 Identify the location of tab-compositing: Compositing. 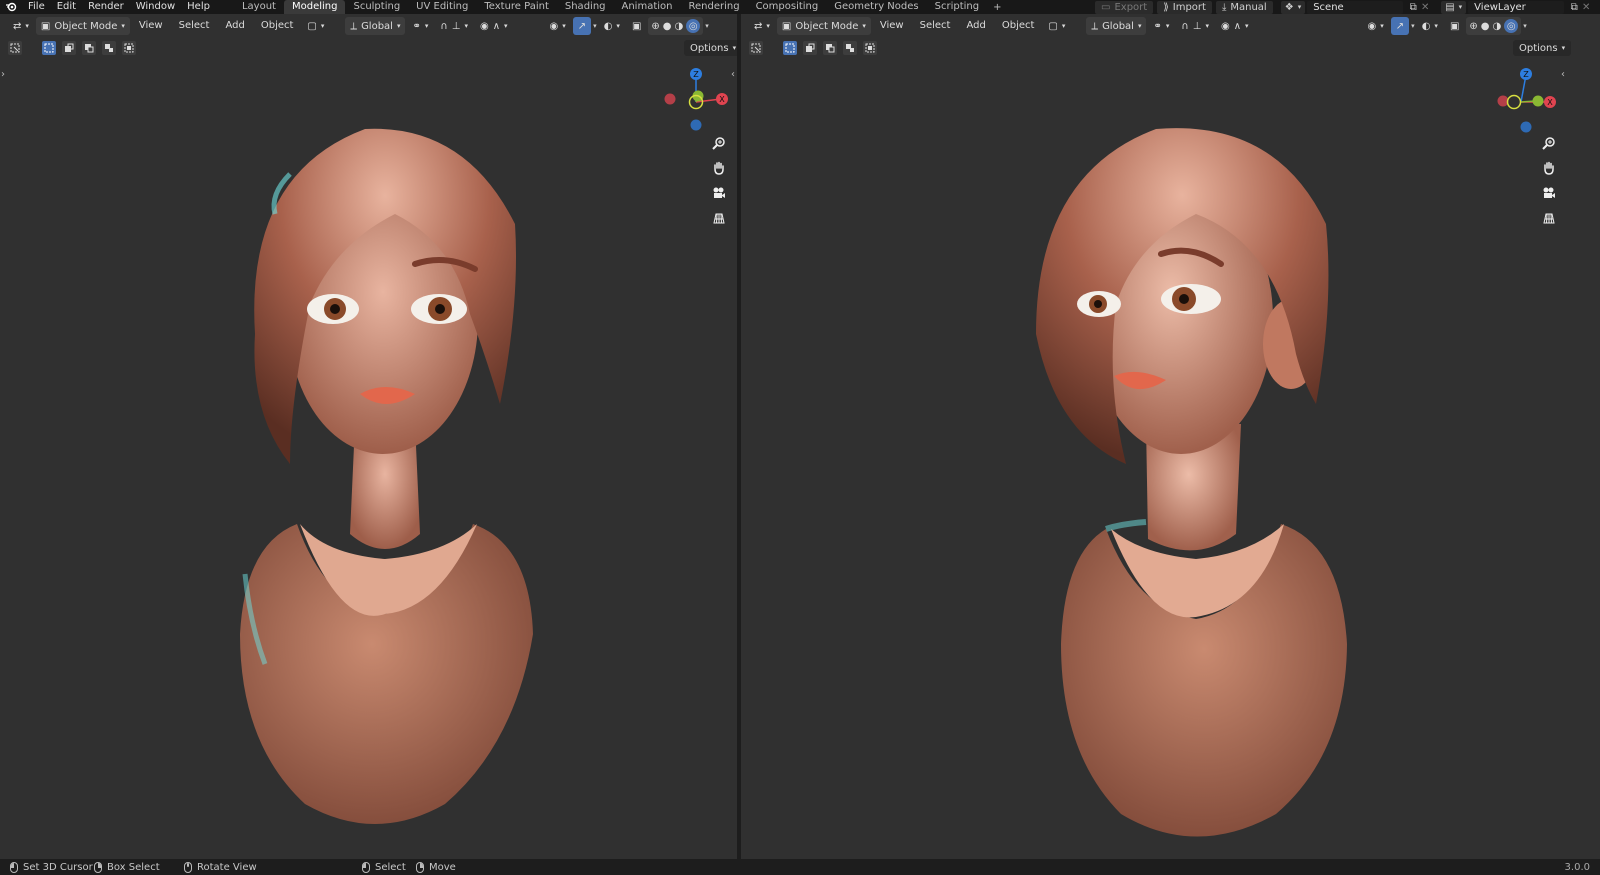
(787, 7).